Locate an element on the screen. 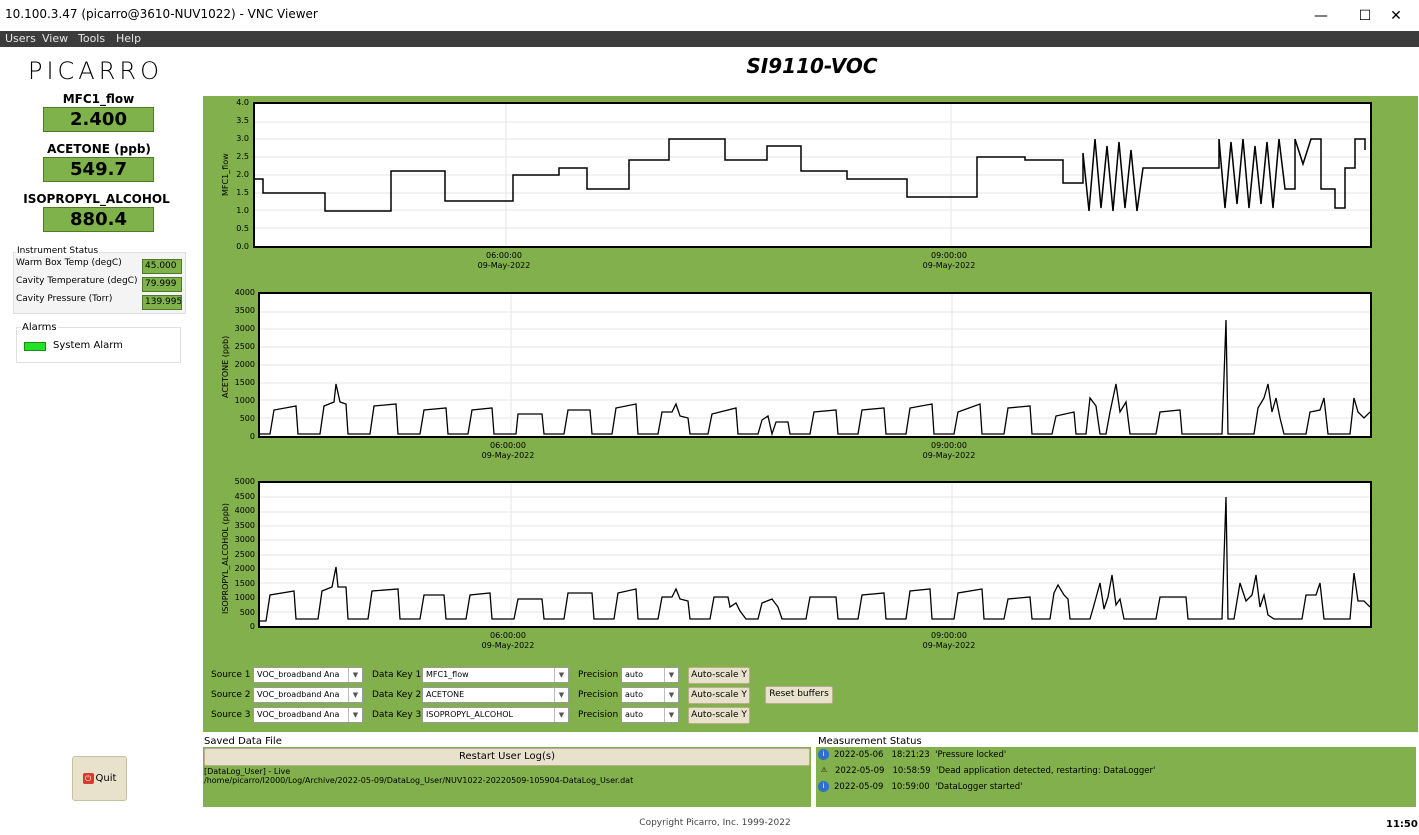  status-label: Cavity Temperature (degC) is located at coordinates (77, 281).